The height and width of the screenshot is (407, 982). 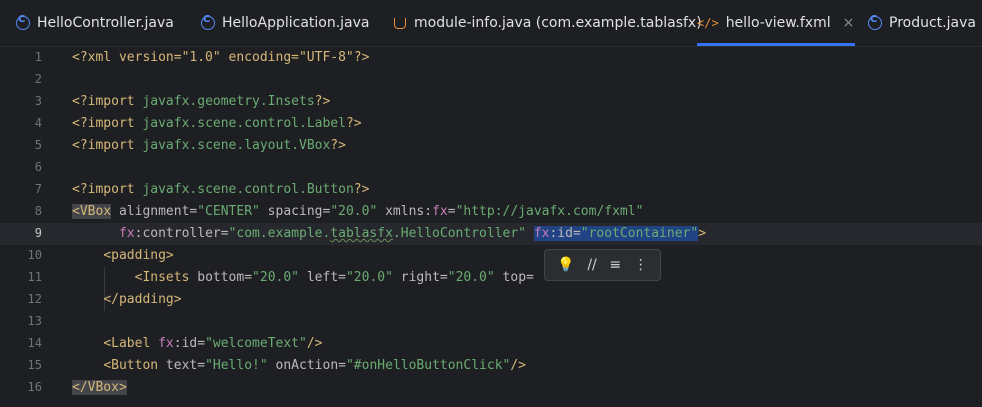 I want to click on tab-module-info: module-info.java (com.example.tablasfx), so click(x=548, y=23).